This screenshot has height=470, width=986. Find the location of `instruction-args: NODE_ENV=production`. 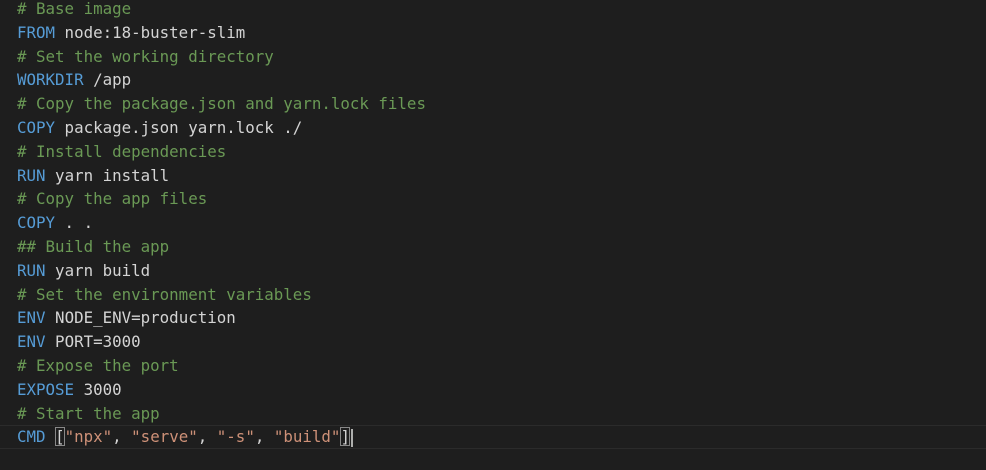

instruction-args: NODE_ENV=production is located at coordinates (140, 318).